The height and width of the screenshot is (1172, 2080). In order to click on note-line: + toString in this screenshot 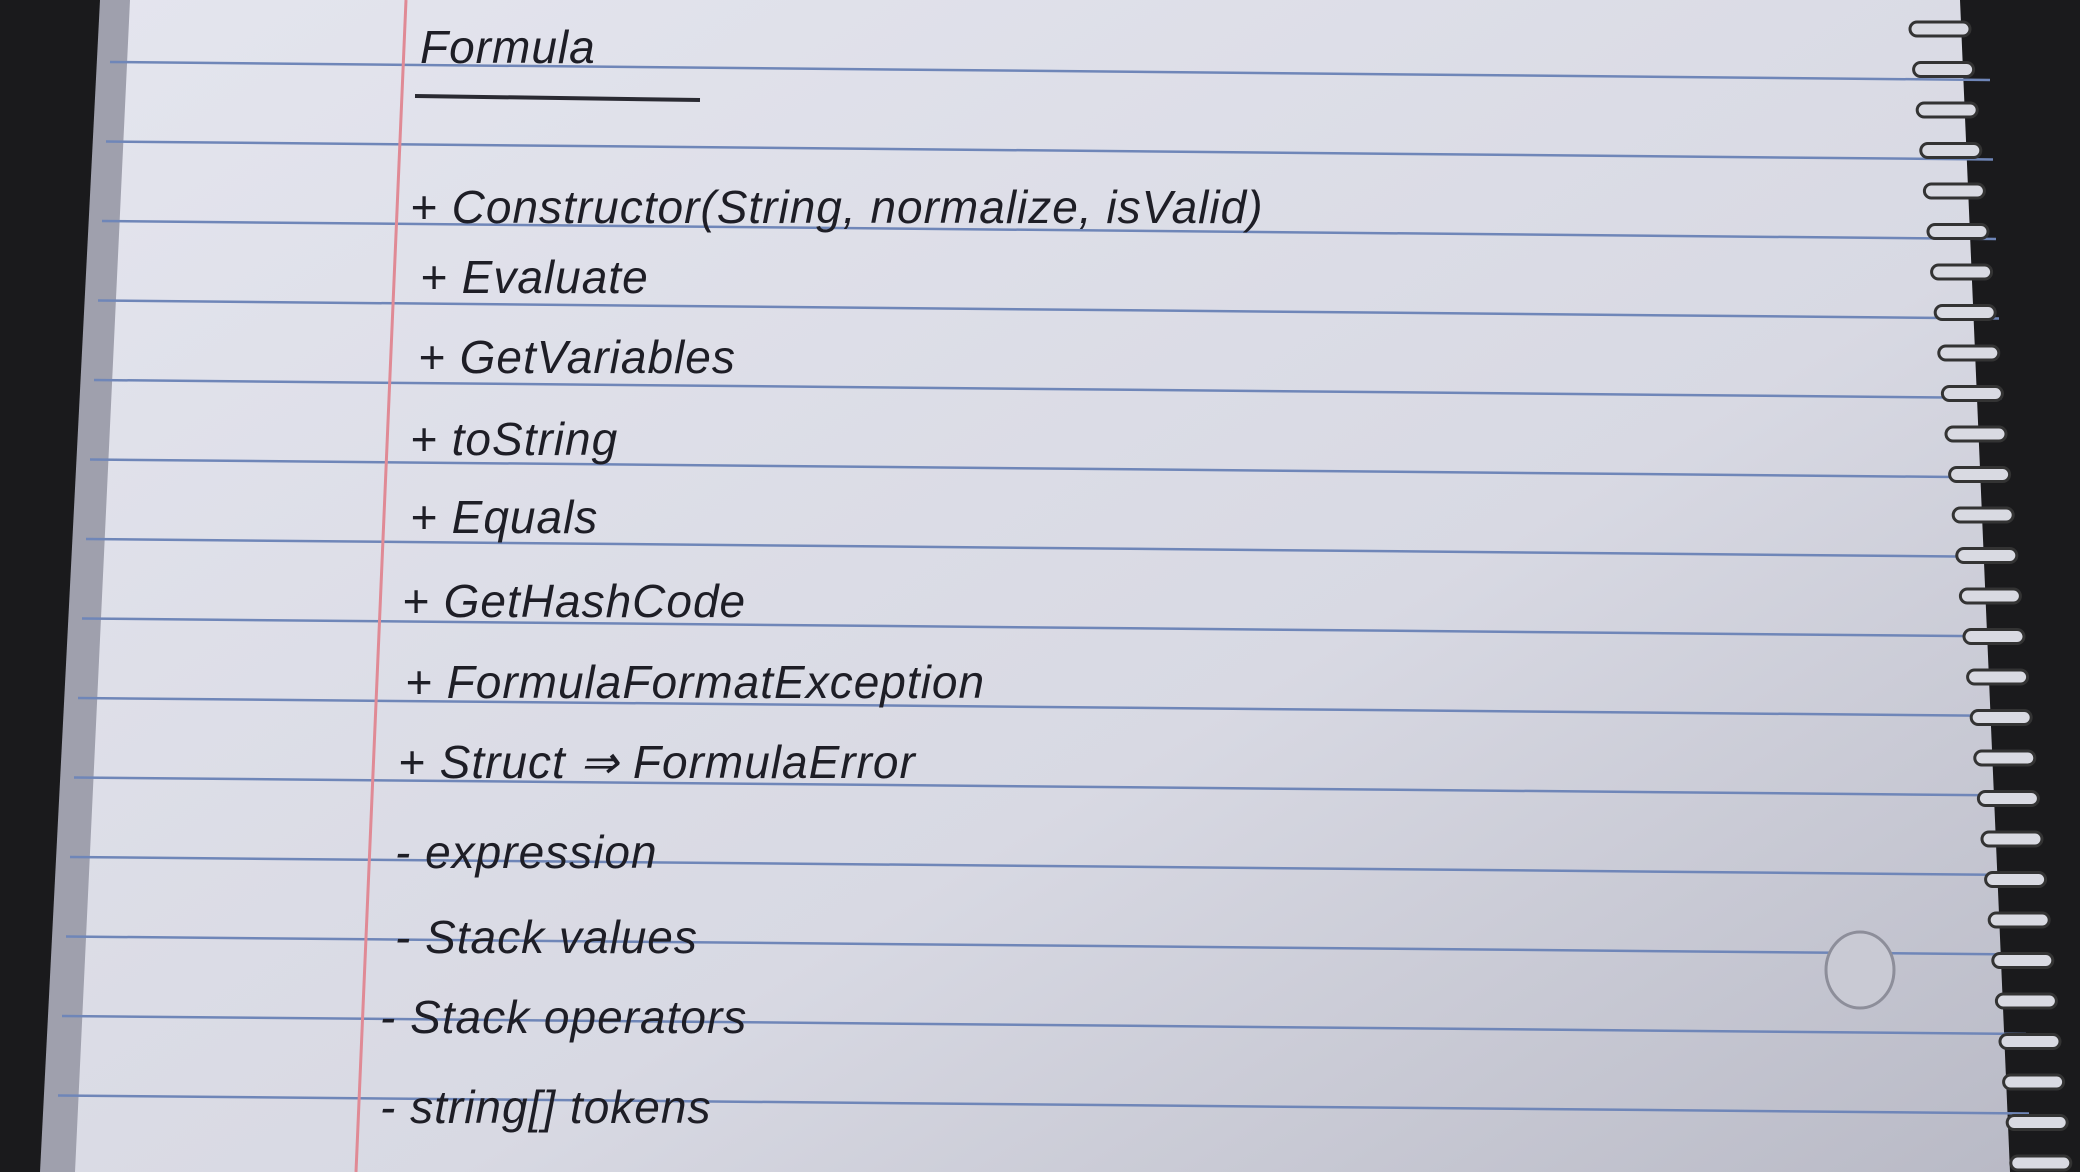, I will do `click(514, 439)`.